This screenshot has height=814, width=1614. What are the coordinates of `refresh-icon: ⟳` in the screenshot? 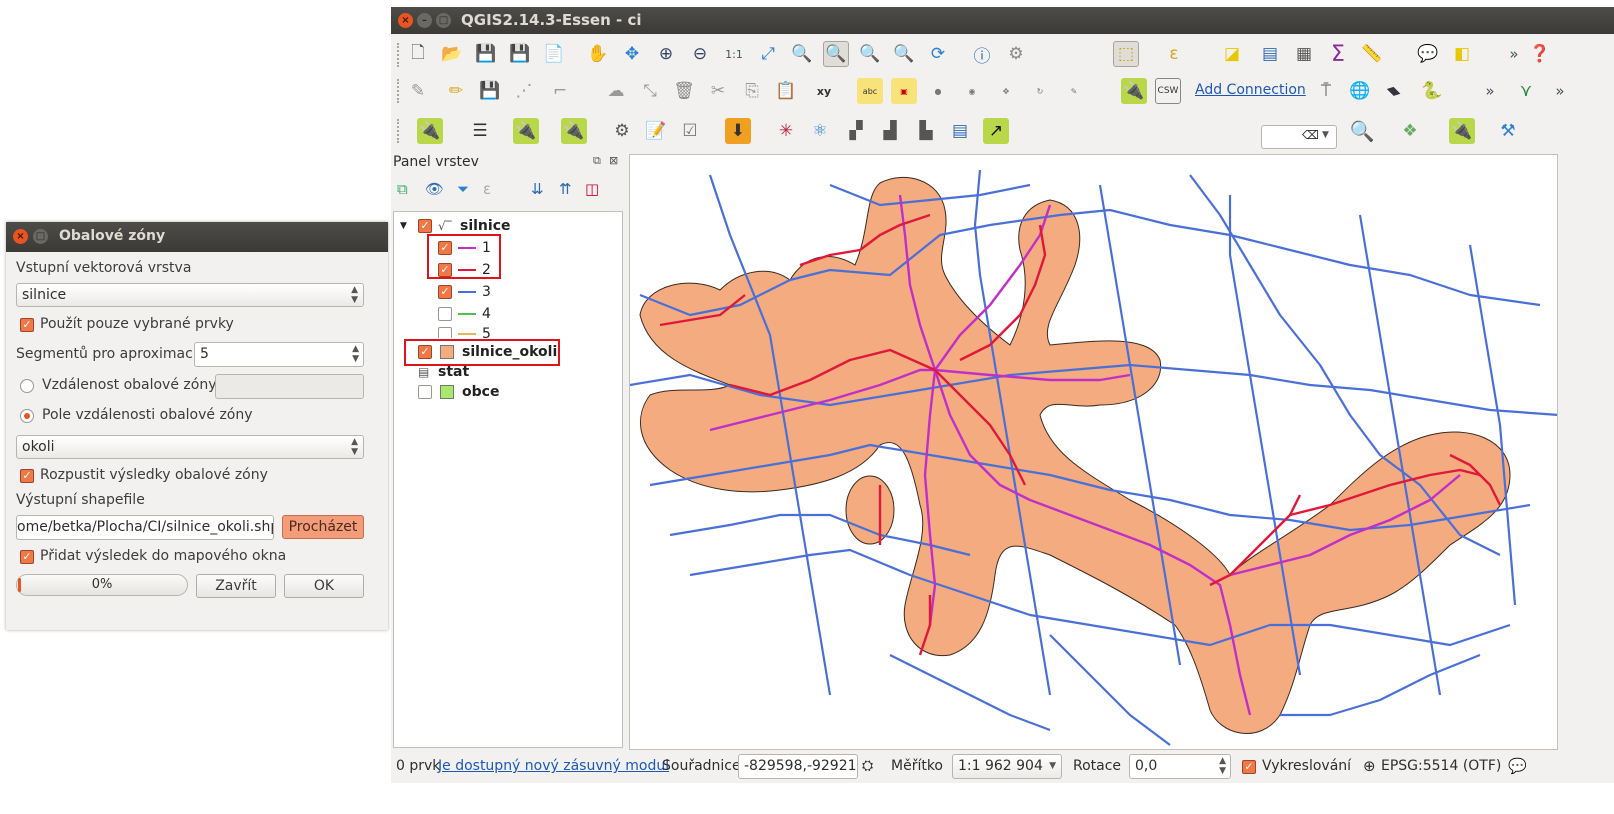 It's located at (938, 54).